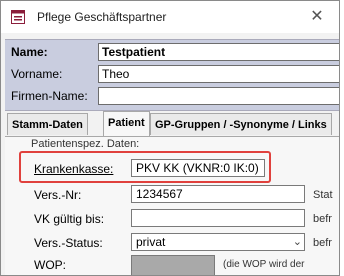 This screenshot has height=276, width=344. I want to click on wop-note: (die WOP wird der, so click(264, 264).